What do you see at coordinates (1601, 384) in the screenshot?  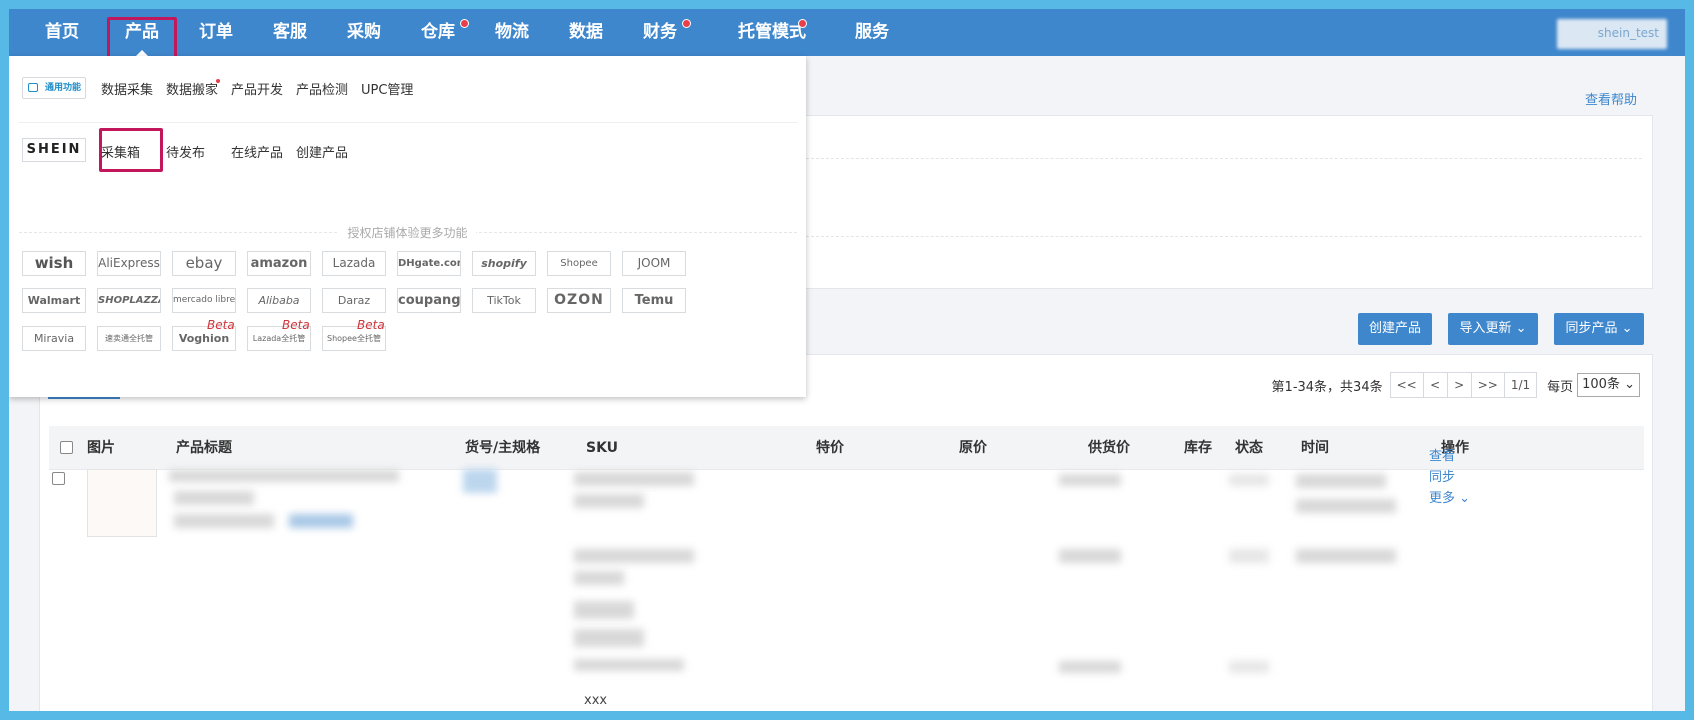 I see `per-page-value: 100条` at bounding box center [1601, 384].